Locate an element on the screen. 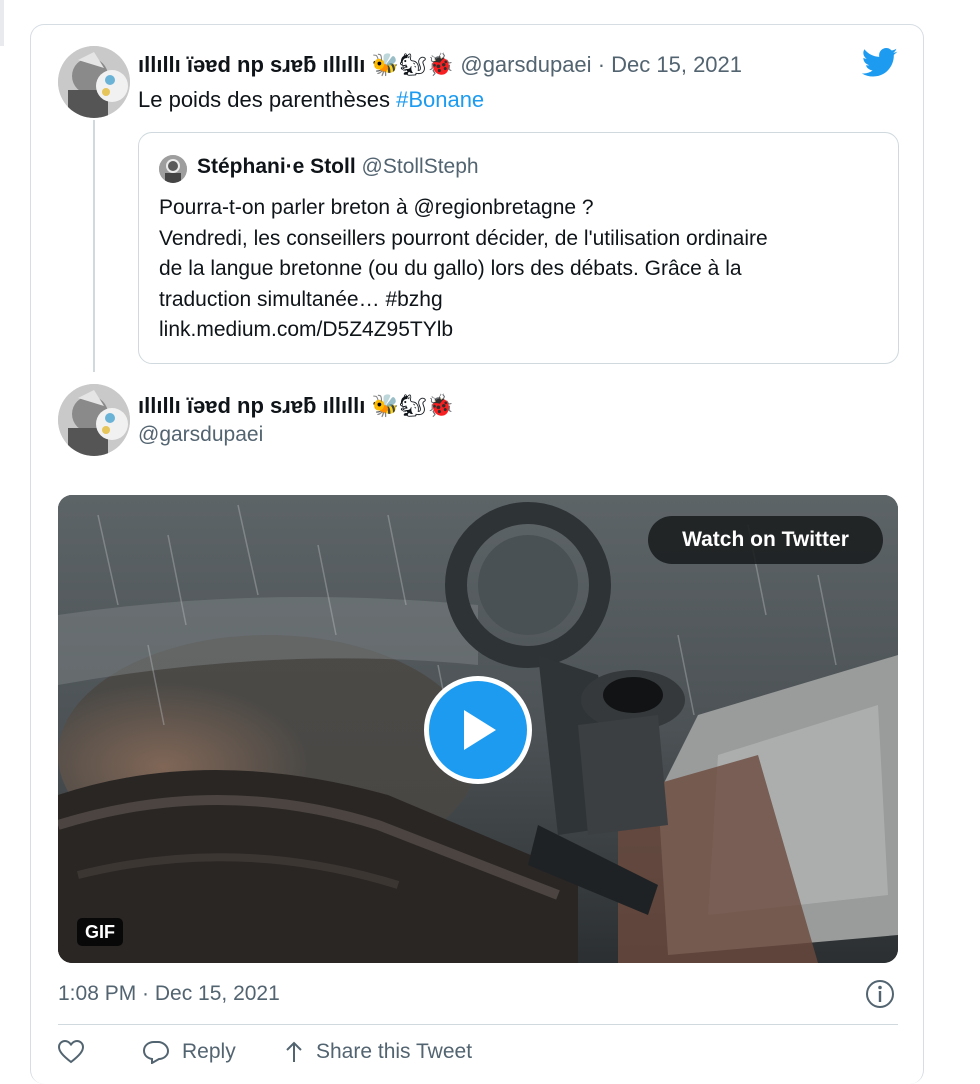 The image size is (980, 1084). author-display-name: ıllıllı ïəɐd np sɹɐƃ ıllıllı is located at coordinates (251, 64).